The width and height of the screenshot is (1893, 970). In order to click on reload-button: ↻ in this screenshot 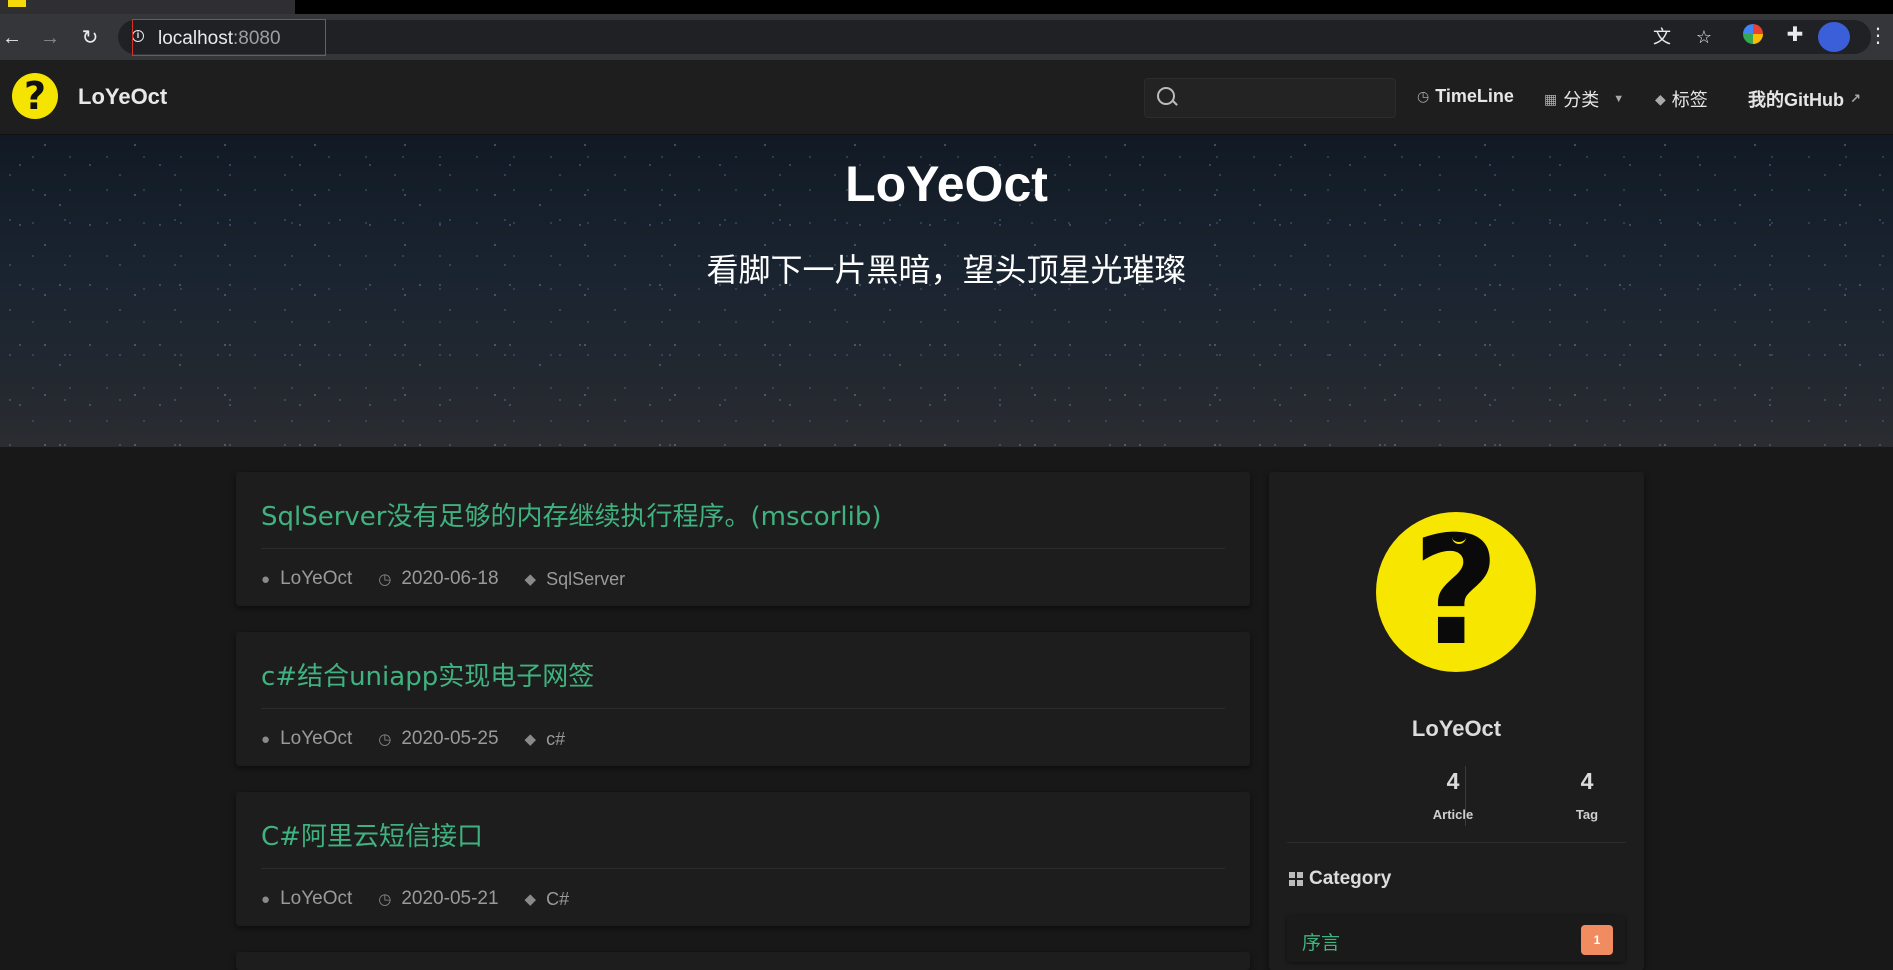, I will do `click(90, 38)`.